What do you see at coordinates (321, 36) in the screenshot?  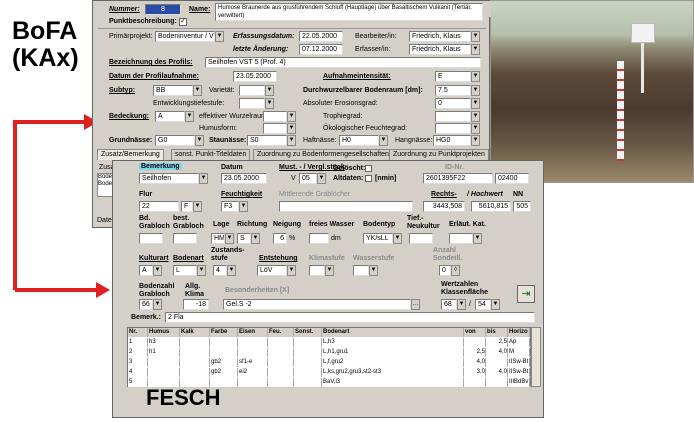 I see `erfassungsdatum-field: 22.05.2000` at bounding box center [321, 36].